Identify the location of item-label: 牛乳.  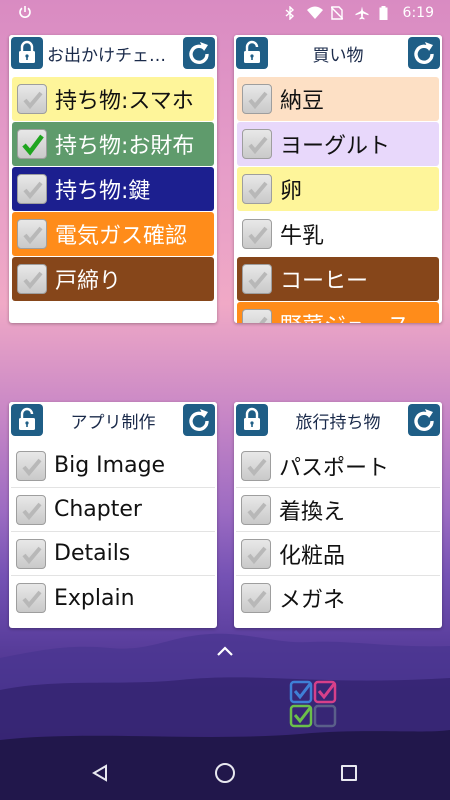
(302, 236).